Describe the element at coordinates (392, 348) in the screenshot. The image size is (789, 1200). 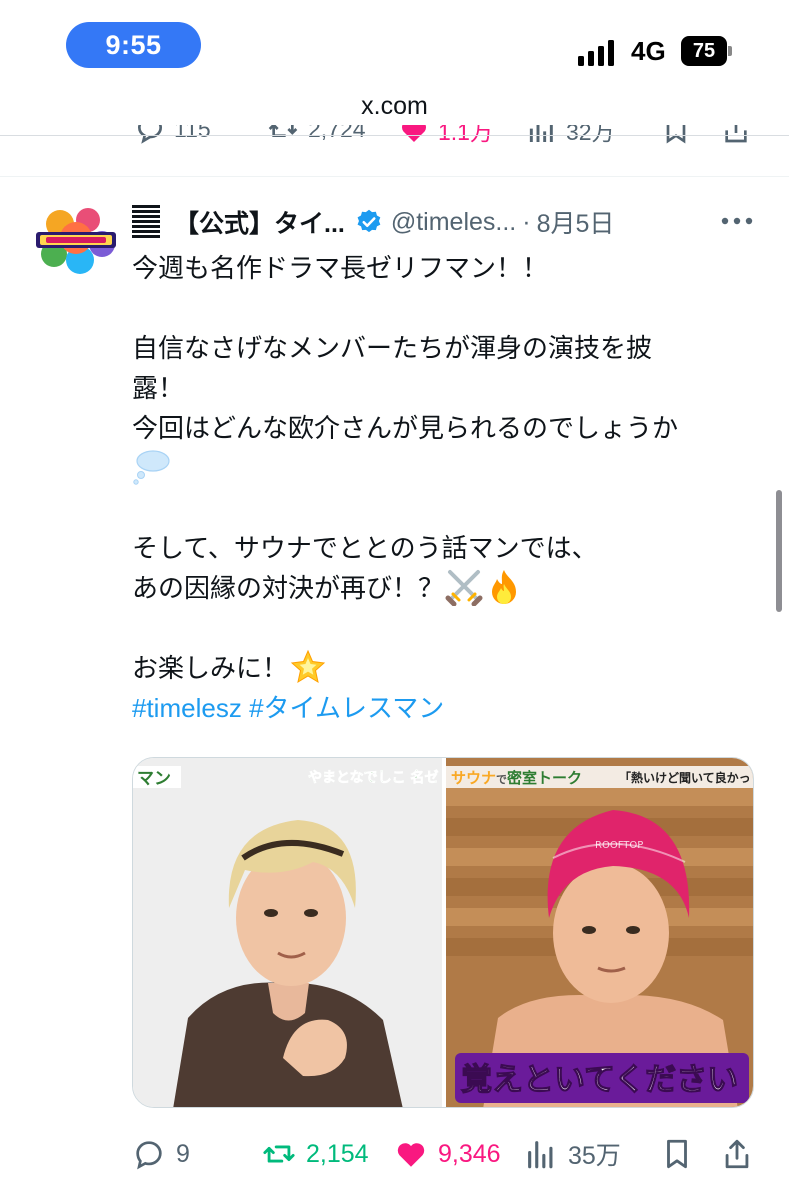
I see `text-line: 自信なさげなメンバーたちが渾身の演技を披` at that location.